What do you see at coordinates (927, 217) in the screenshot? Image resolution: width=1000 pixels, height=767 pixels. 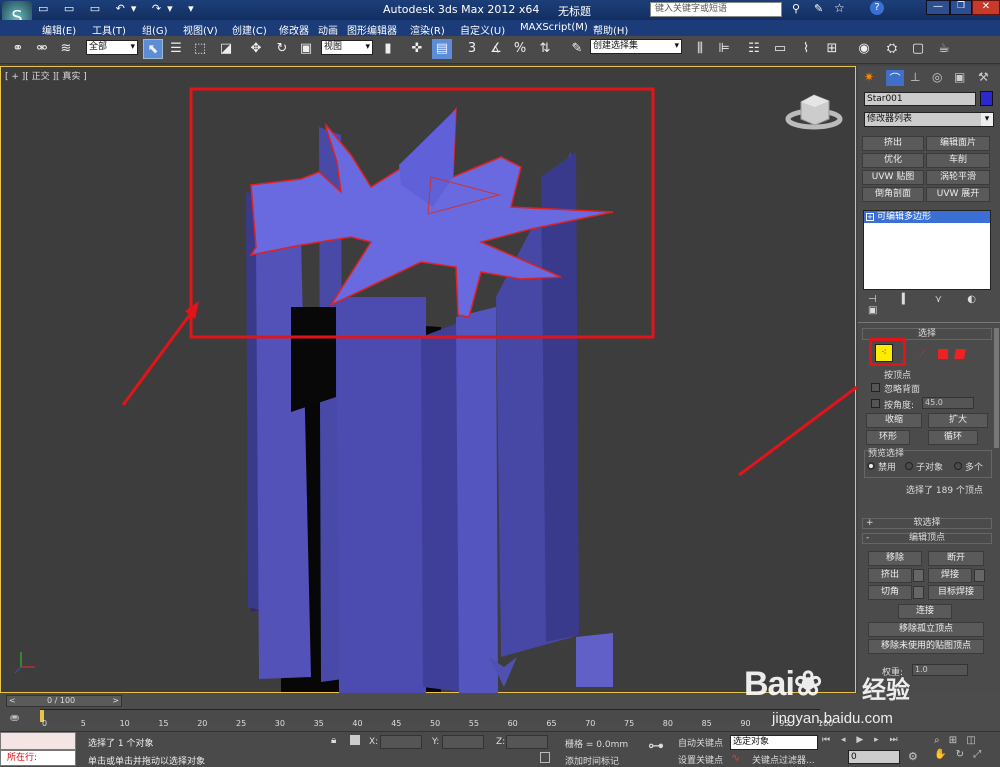 I see `stack-item-editable-poly: + 可编辑多边形` at bounding box center [927, 217].